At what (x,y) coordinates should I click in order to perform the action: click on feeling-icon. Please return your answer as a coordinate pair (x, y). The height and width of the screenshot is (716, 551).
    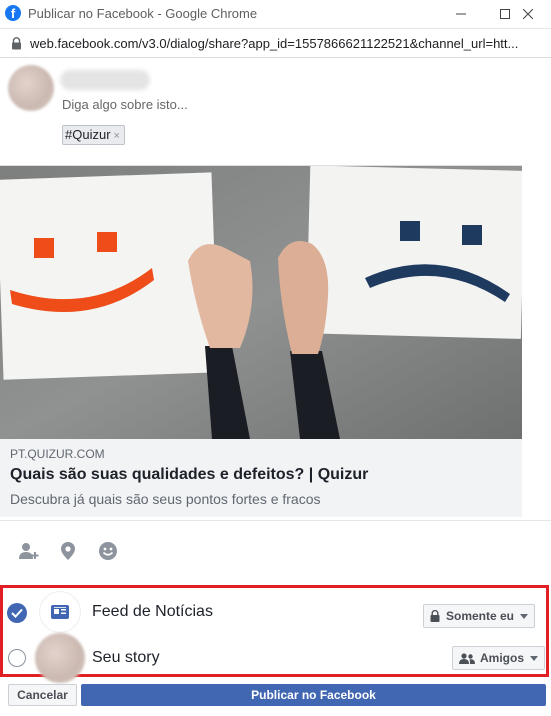
    Looking at the image, I should click on (108, 551).